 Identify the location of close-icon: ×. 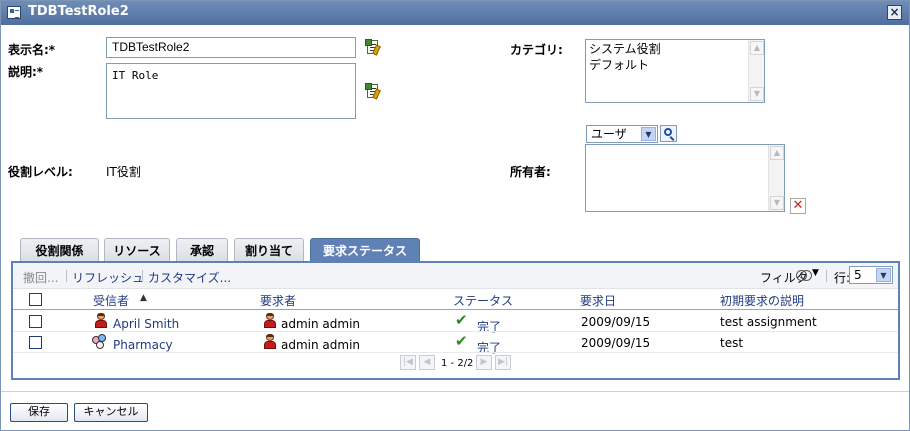
(894, 12).